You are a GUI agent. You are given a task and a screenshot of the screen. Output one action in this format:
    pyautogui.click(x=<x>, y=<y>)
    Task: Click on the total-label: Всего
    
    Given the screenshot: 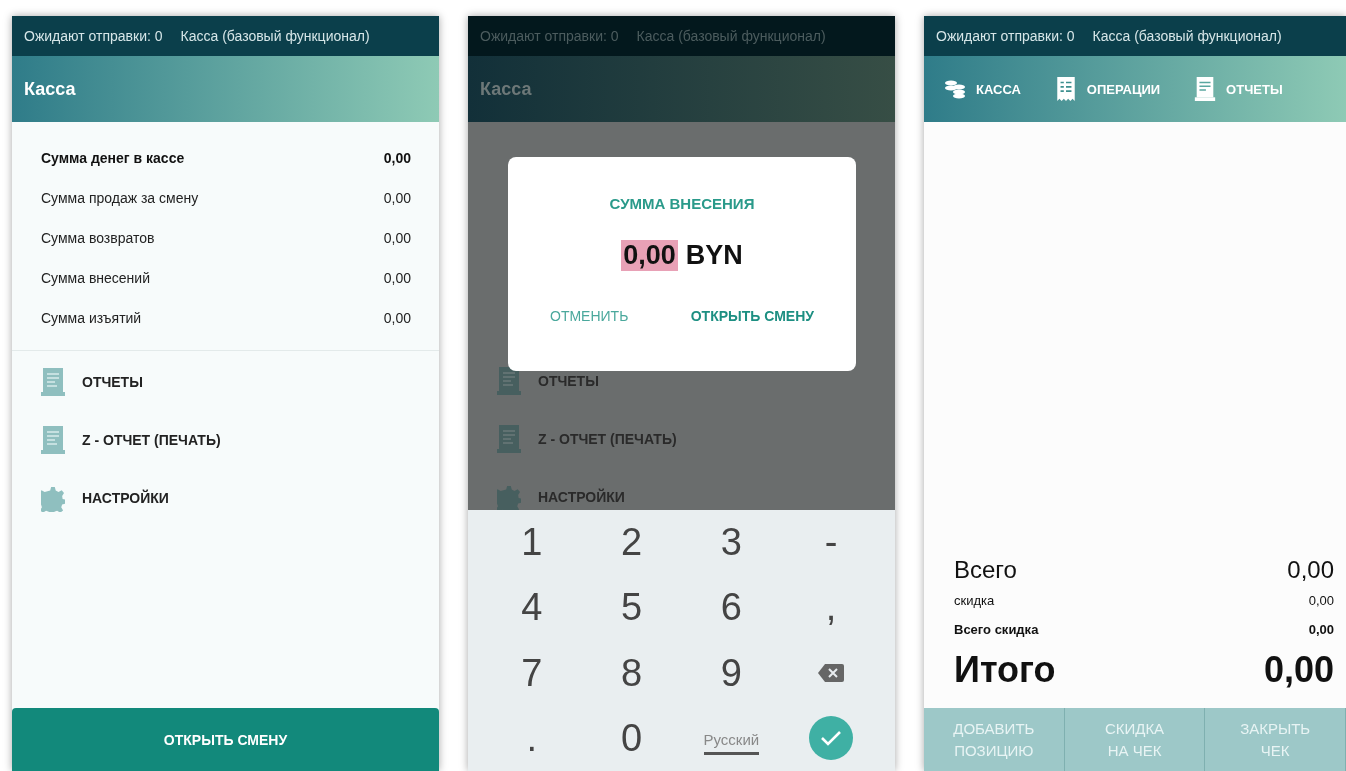 What is the action you would take?
    pyautogui.click(x=985, y=570)
    